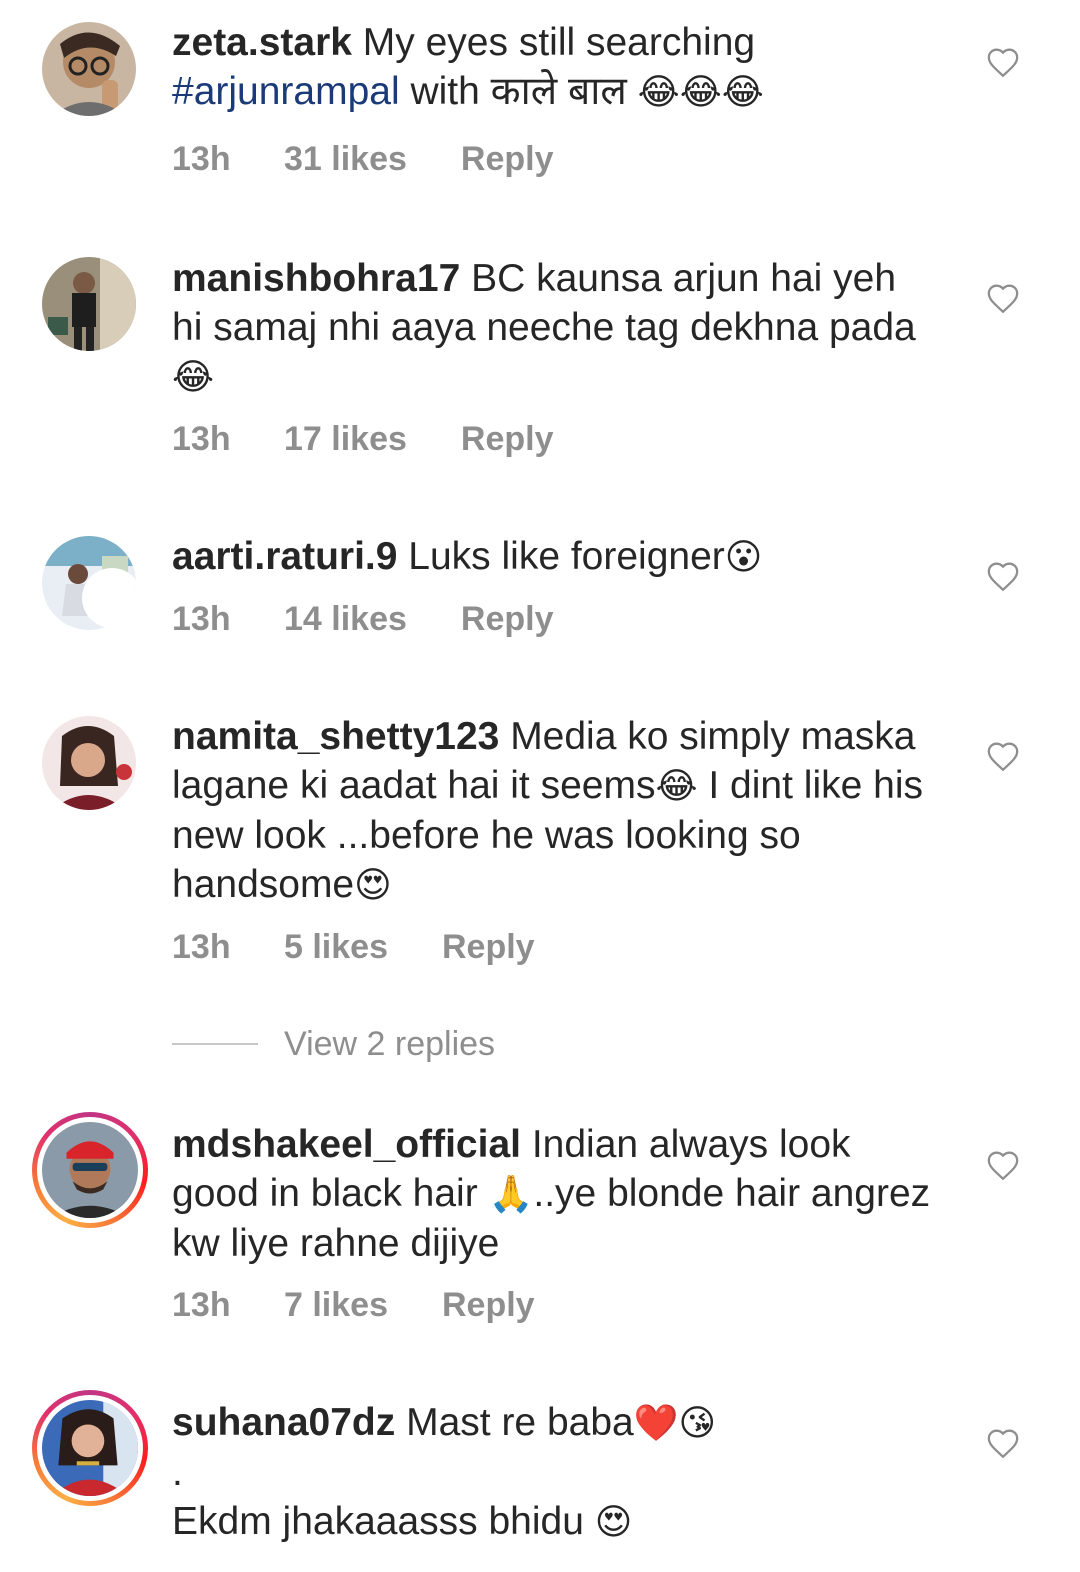 This screenshot has height=1572, width=1080. I want to click on comment-meta: 13h 5 likes Reply, so click(353, 947).